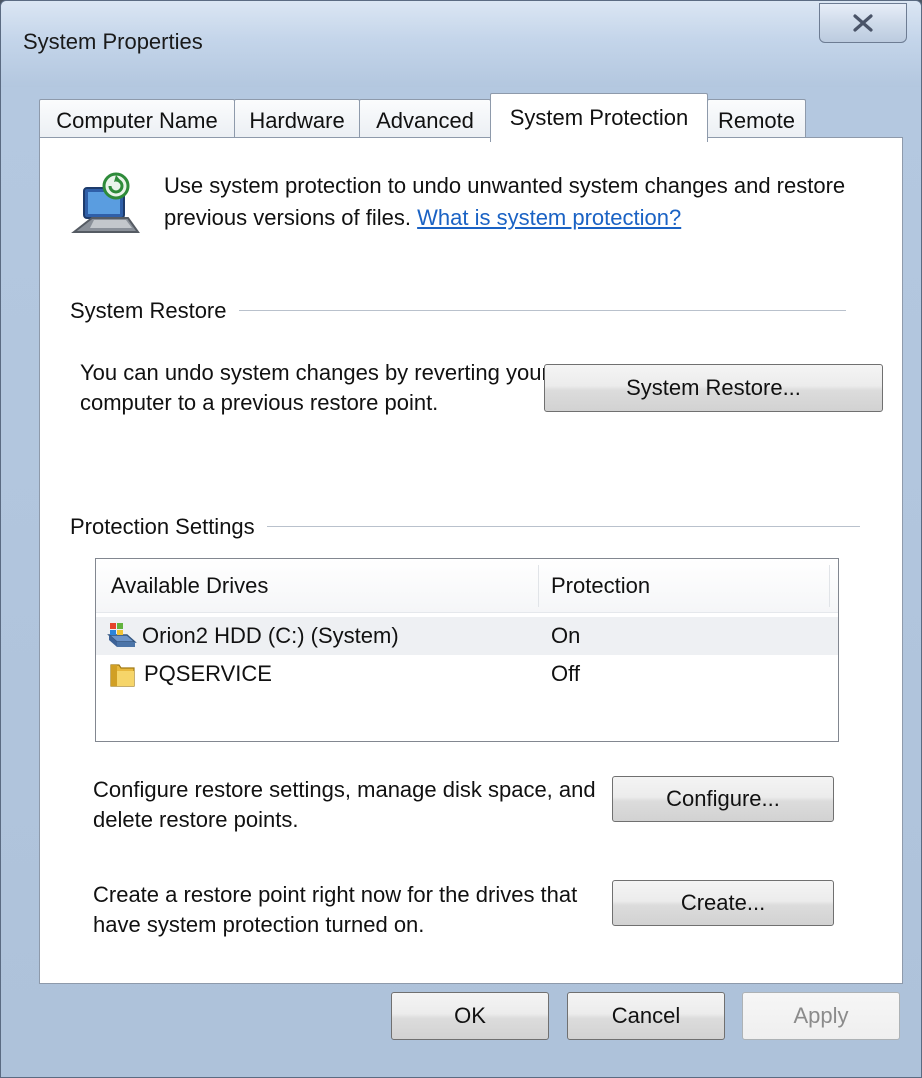 This screenshot has height=1078, width=922. What do you see at coordinates (599, 117) in the screenshot?
I see `tab-system-protection: System Protection` at bounding box center [599, 117].